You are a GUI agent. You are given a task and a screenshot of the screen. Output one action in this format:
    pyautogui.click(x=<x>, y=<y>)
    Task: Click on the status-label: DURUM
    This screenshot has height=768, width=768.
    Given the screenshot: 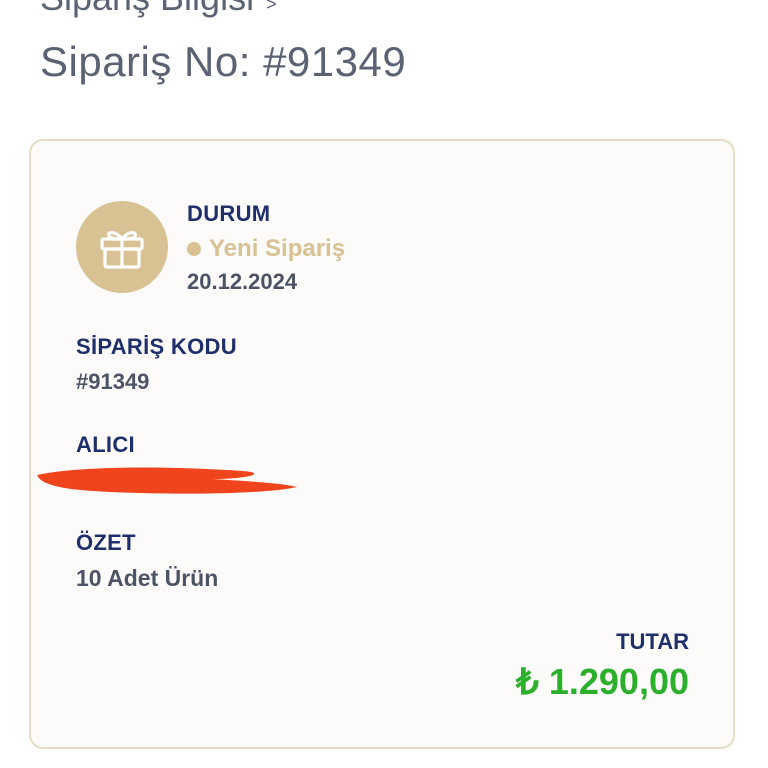 What is the action you would take?
    pyautogui.click(x=229, y=213)
    